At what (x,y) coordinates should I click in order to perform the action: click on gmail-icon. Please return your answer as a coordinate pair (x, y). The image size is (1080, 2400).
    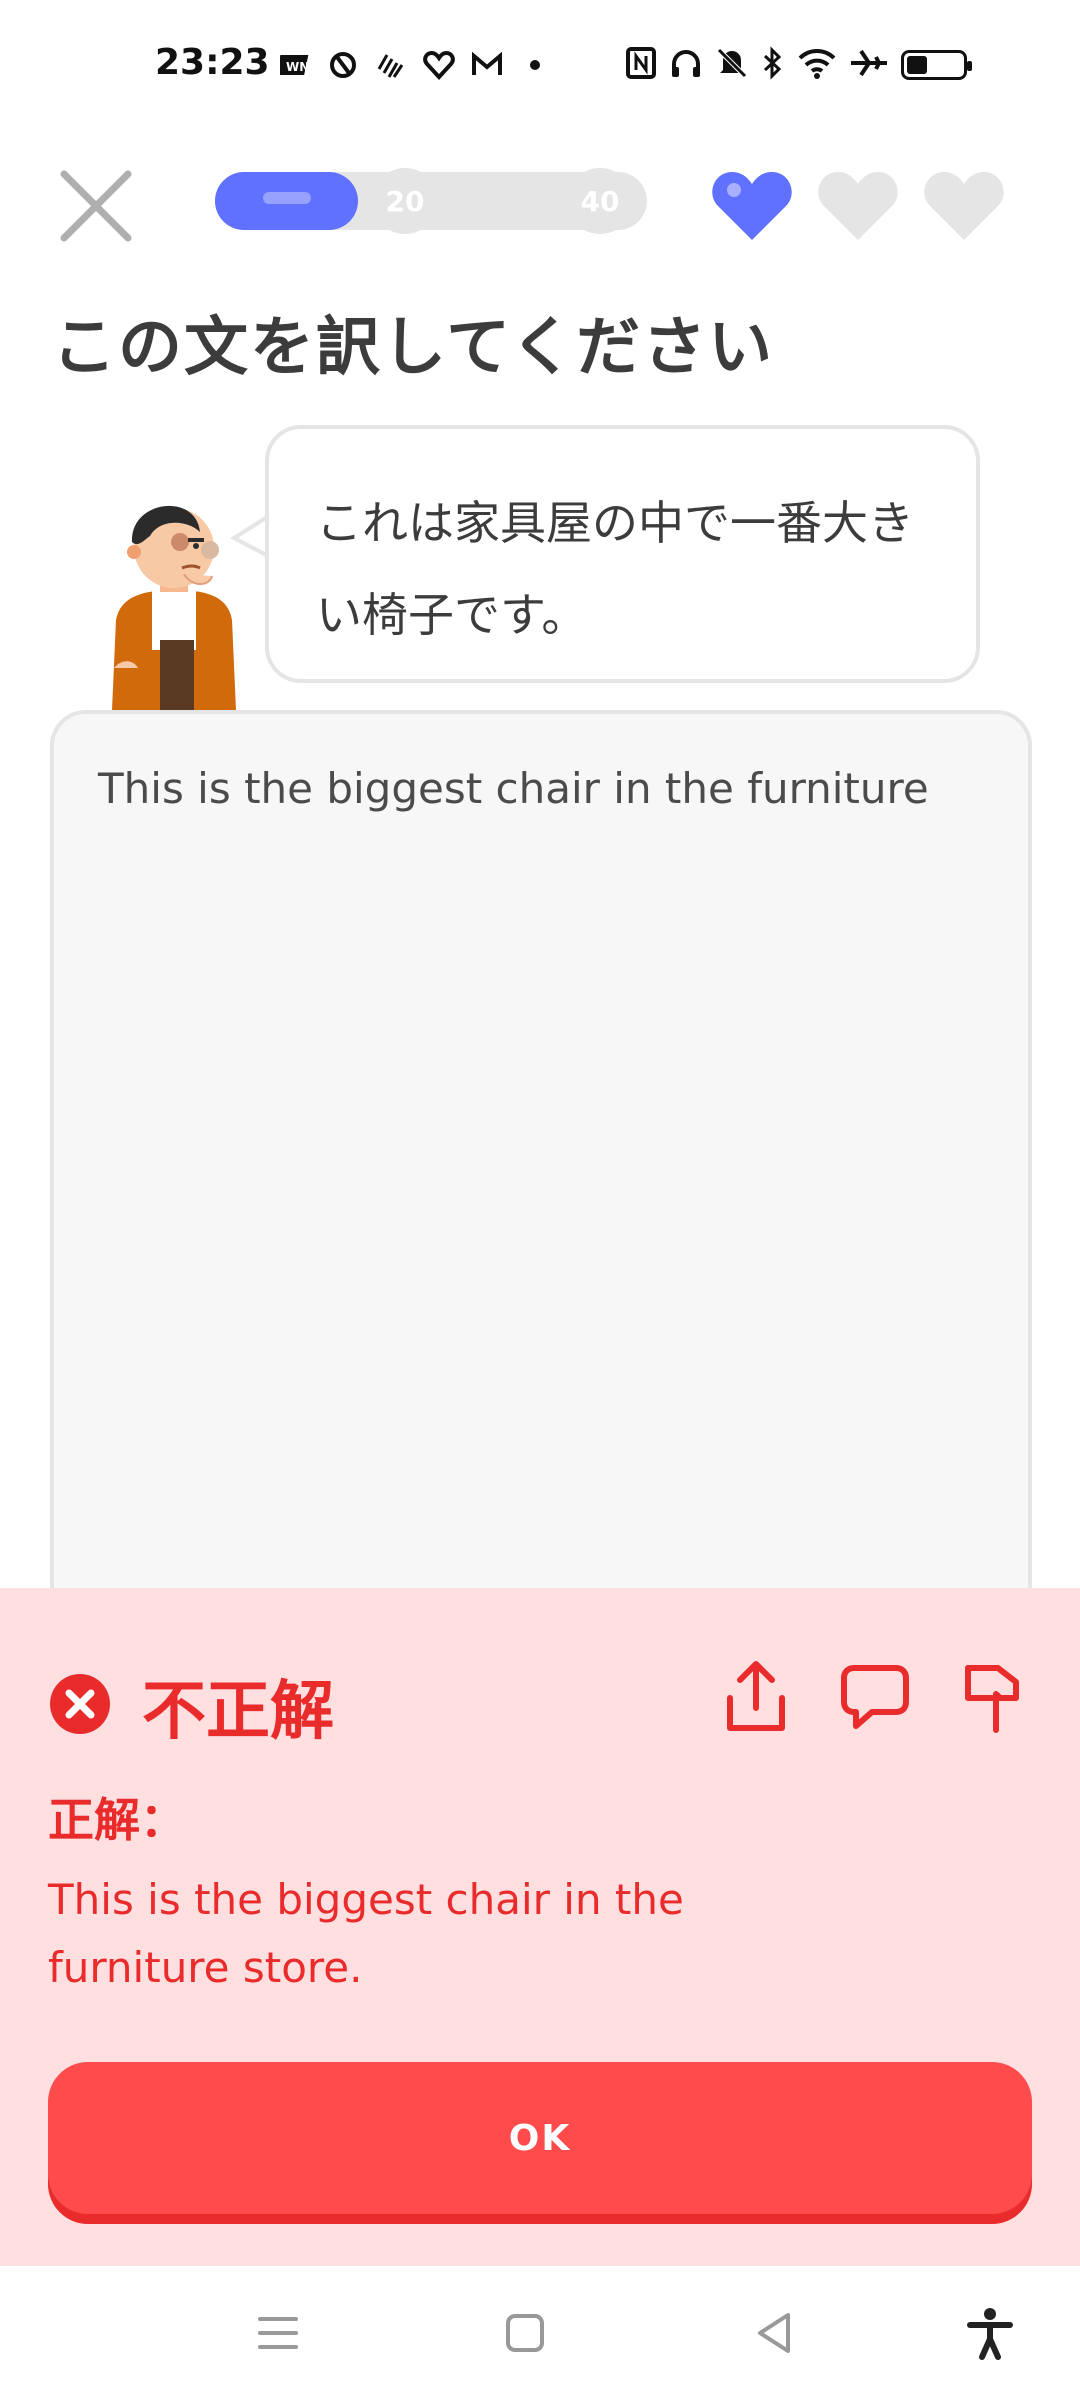
    Looking at the image, I should click on (487, 65).